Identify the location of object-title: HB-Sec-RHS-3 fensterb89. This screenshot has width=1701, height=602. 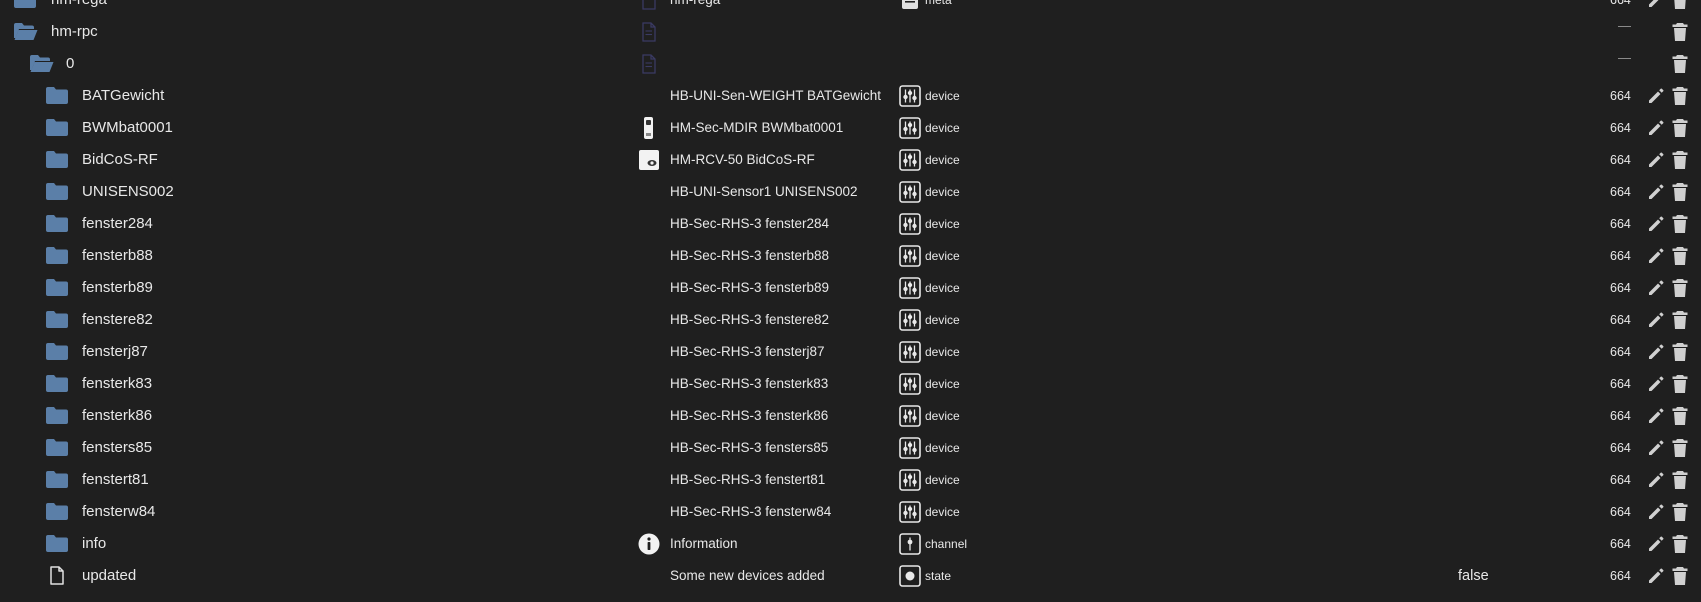
(750, 287).